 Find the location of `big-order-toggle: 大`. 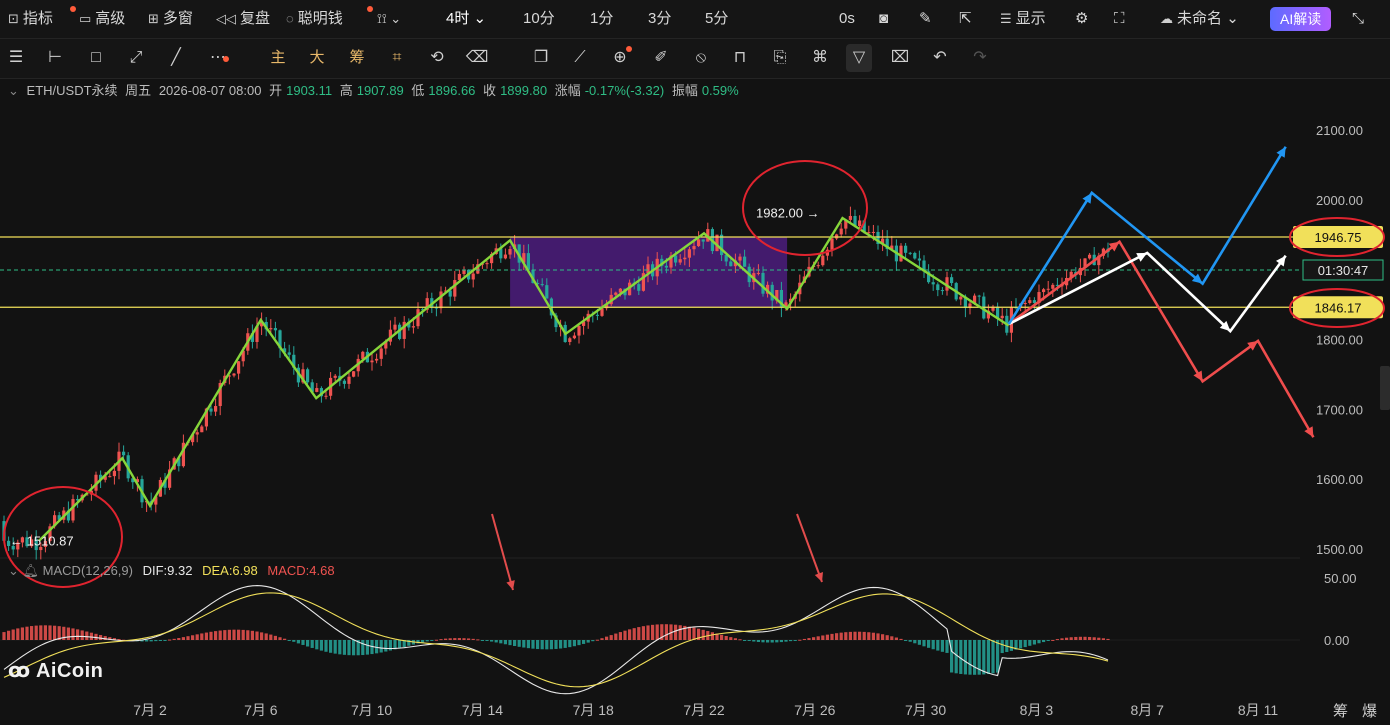

big-order-toggle: 大 is located at coordinates (317, 58).